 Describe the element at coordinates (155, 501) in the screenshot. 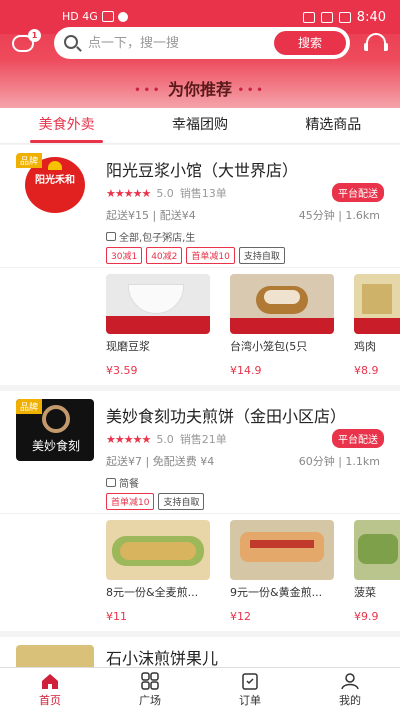

I see `promo-tags: 首单减10 支持自取` at that location.